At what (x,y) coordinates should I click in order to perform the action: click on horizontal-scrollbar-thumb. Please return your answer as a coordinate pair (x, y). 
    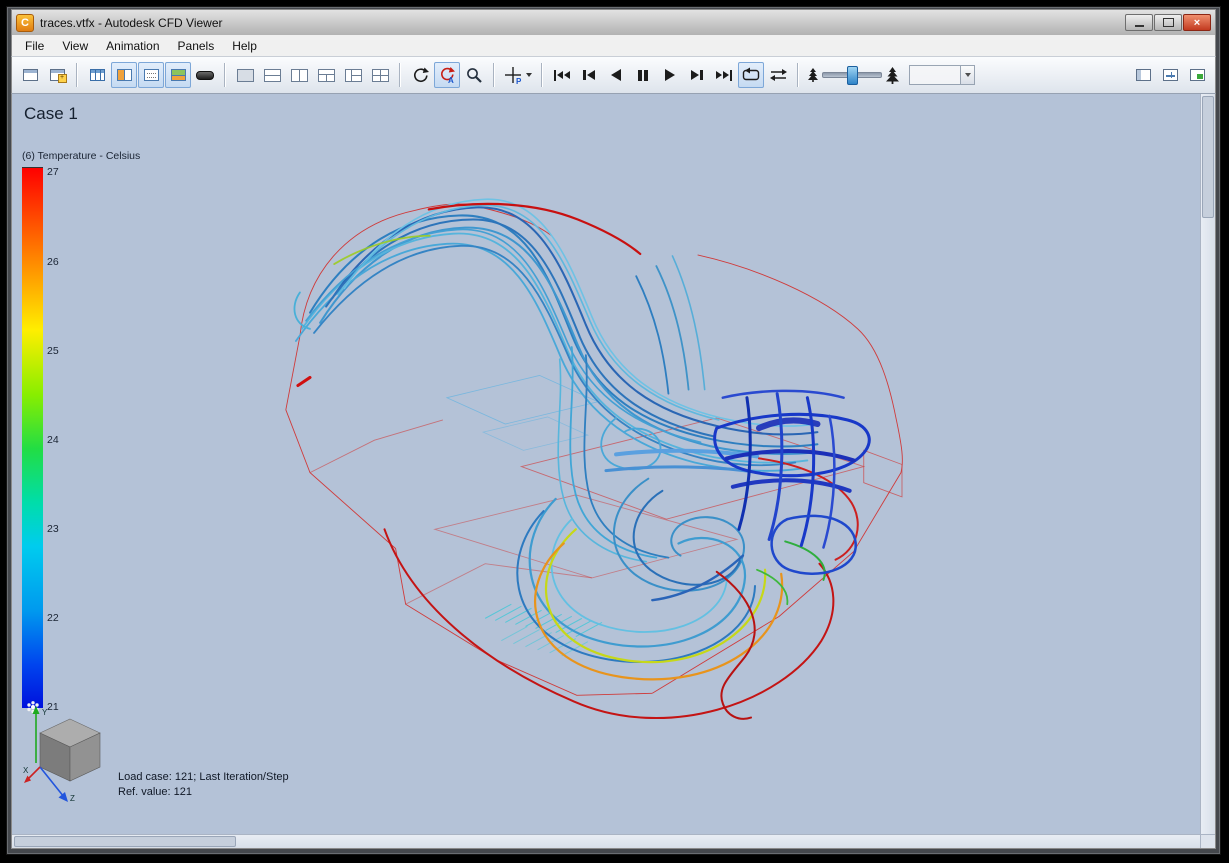
    Looking at the image, I should click on (125, 841).